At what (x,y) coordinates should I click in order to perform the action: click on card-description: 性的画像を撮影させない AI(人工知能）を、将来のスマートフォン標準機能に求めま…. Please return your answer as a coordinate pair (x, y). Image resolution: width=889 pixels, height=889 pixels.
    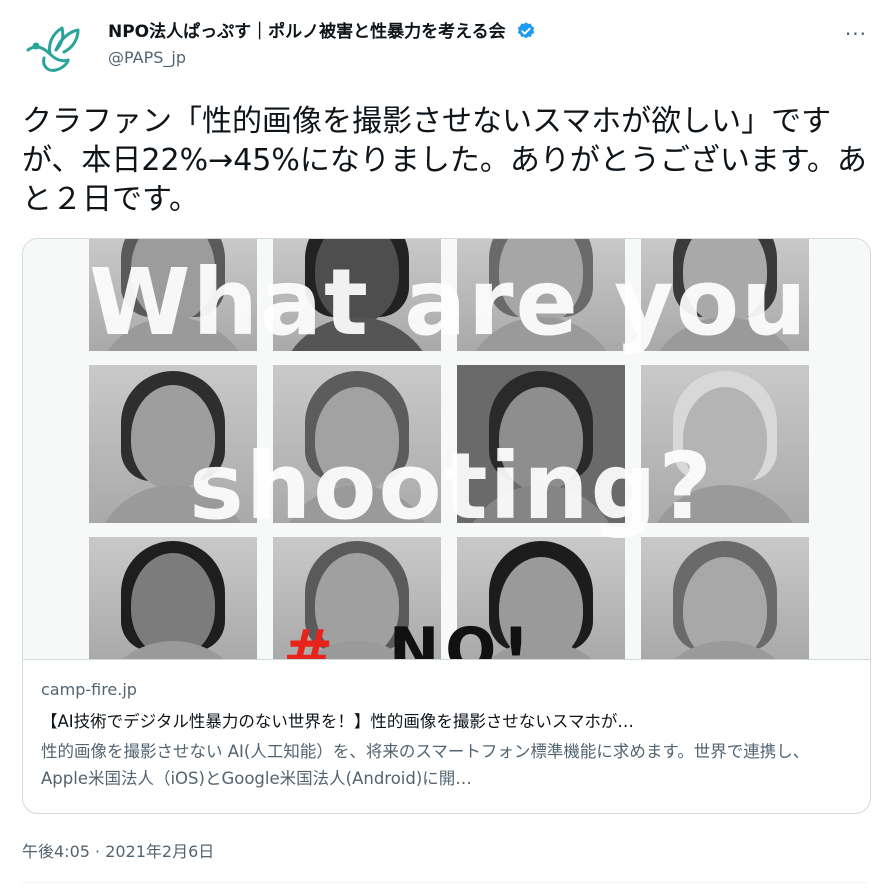
    Looking at the image, I should click on (425, 765).